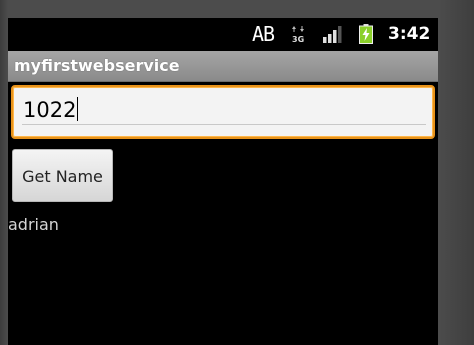 This screenshot has width=474, height=345. I want to click on 3g-data-icon: 3G, so click(298, 34).